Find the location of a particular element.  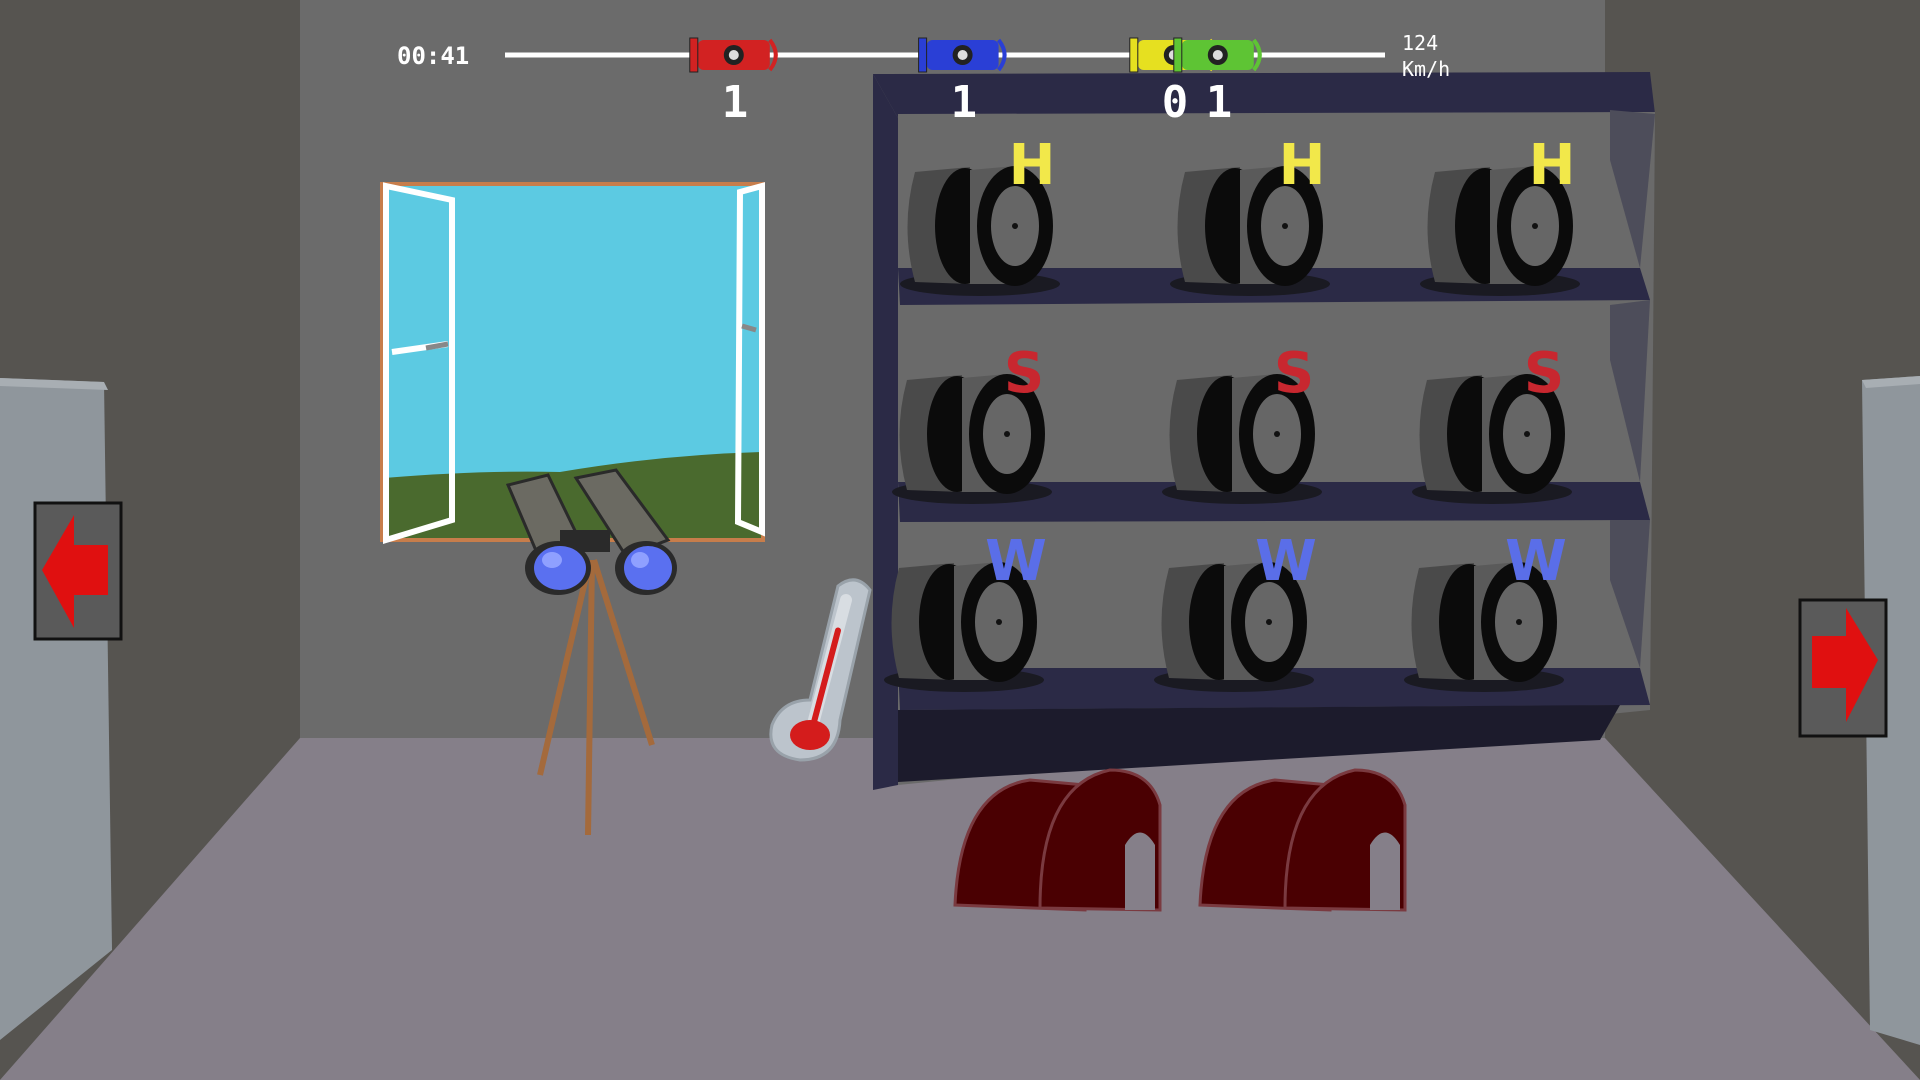

left-arrow-button is located at coordinates (78, 571).